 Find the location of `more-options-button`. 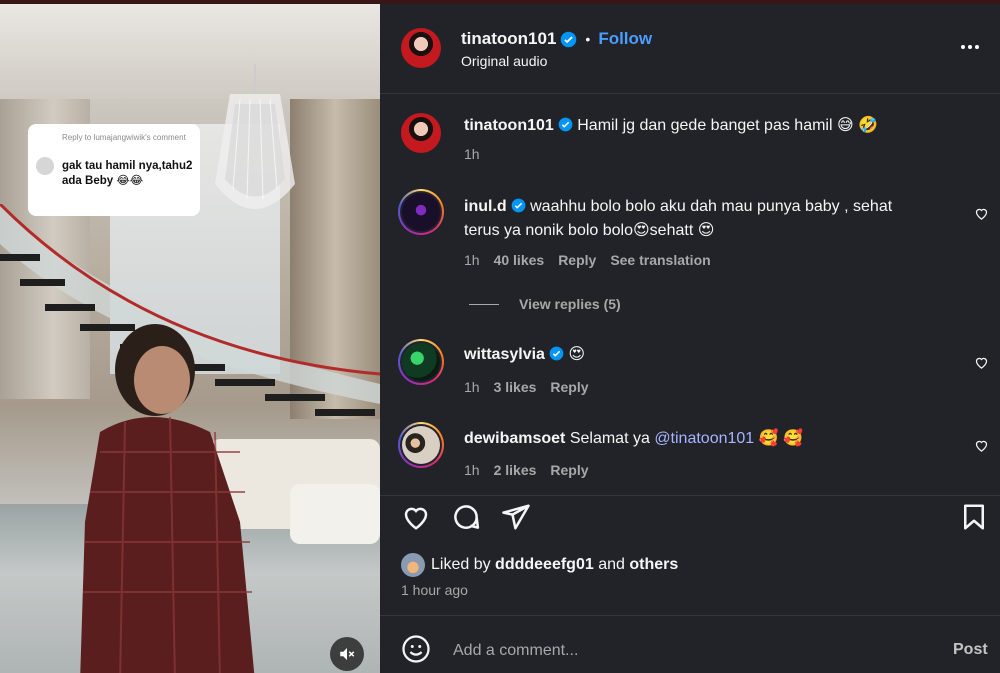

more-options-button is located at coordinates (970, 47).